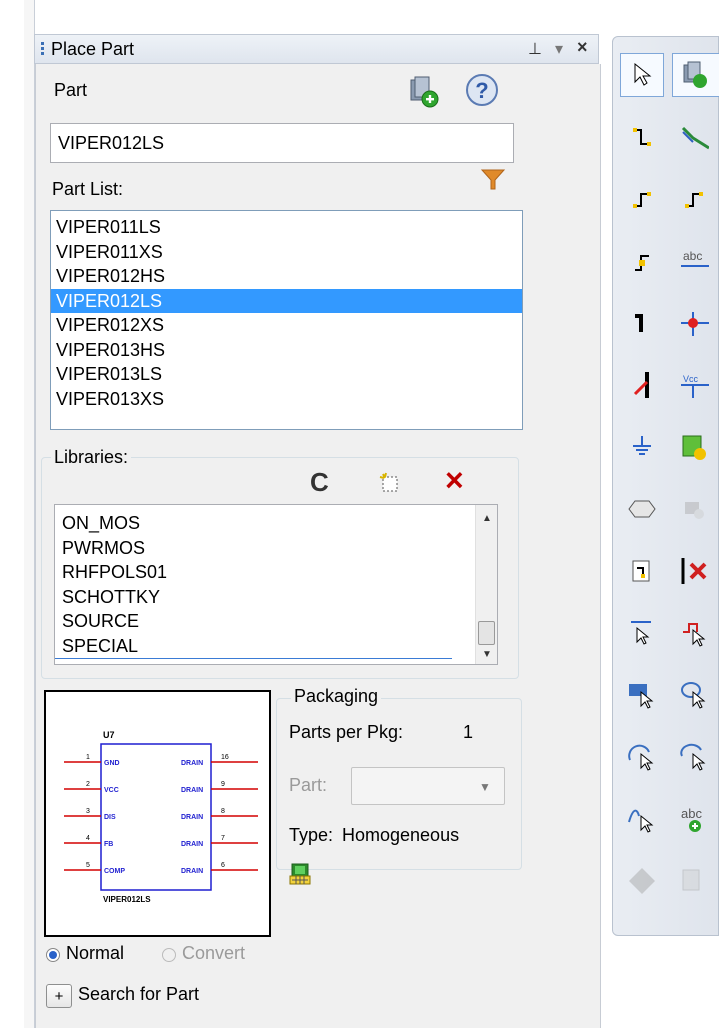  Describe the element at coordinates (642, 571) in the screenshot. I see `place-off-page-icon` at that location.